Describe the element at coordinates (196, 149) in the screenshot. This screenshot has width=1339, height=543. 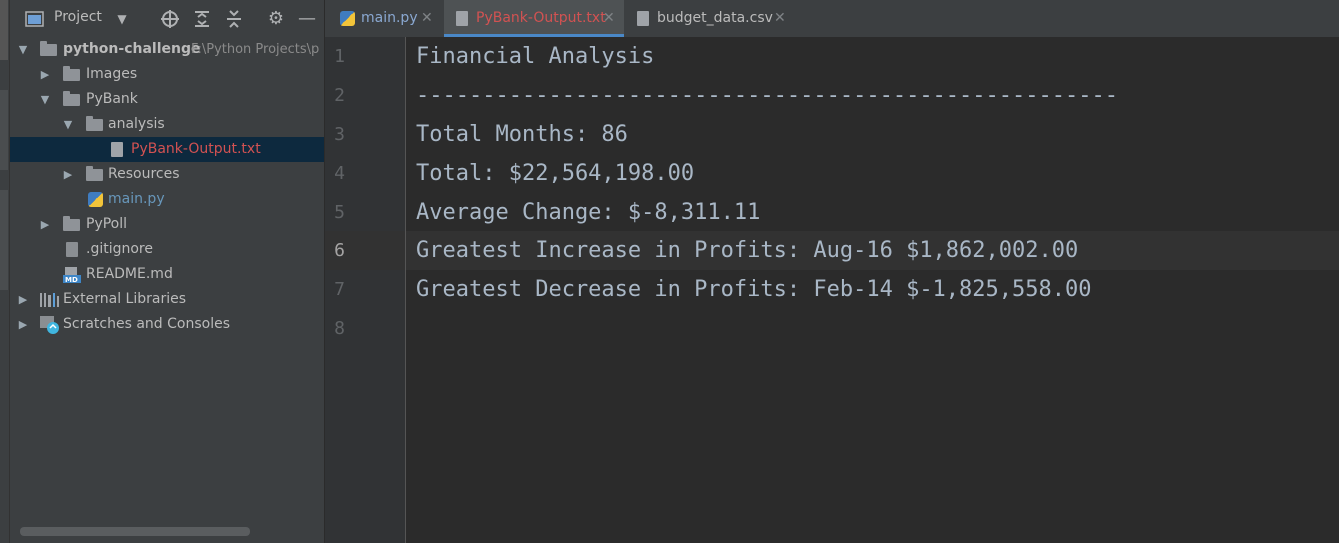
I see `tree-item-label: PyBank-Output.txt` at that location.